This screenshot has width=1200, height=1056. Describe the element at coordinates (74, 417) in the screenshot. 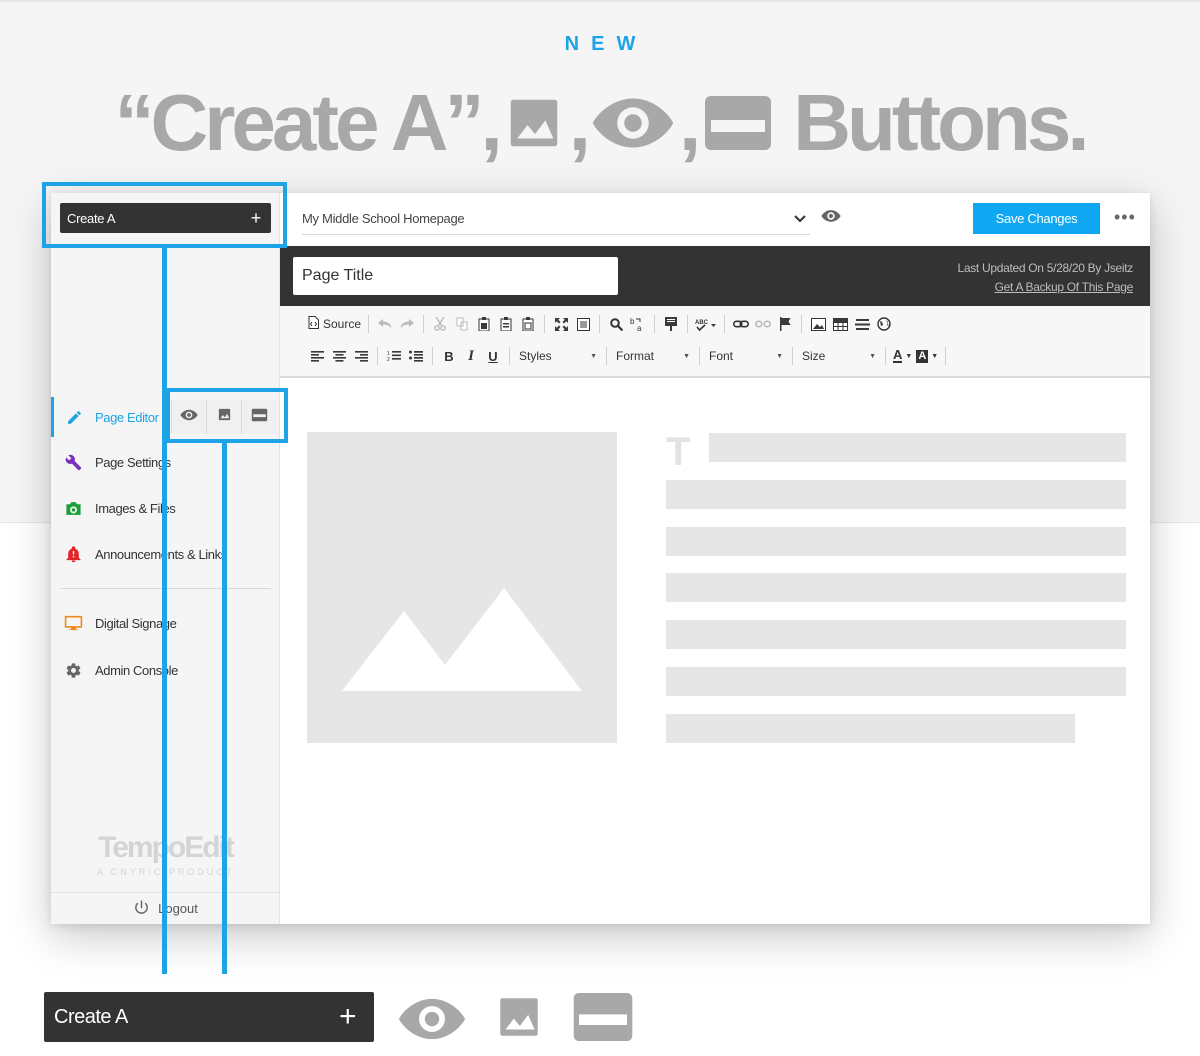

I see `pencil-icon` at that location.